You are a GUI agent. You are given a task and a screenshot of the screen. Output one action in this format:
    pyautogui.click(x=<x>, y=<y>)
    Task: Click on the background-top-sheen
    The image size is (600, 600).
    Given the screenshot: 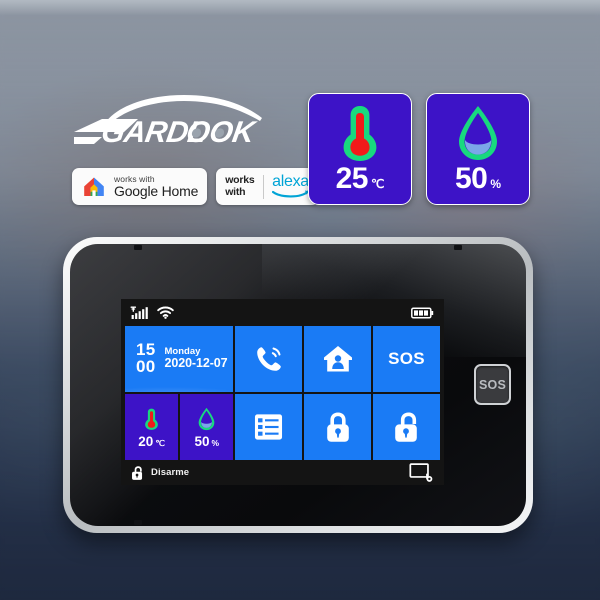 What is the action you would take?
    pyautogui.click(x=300, y=8)
    